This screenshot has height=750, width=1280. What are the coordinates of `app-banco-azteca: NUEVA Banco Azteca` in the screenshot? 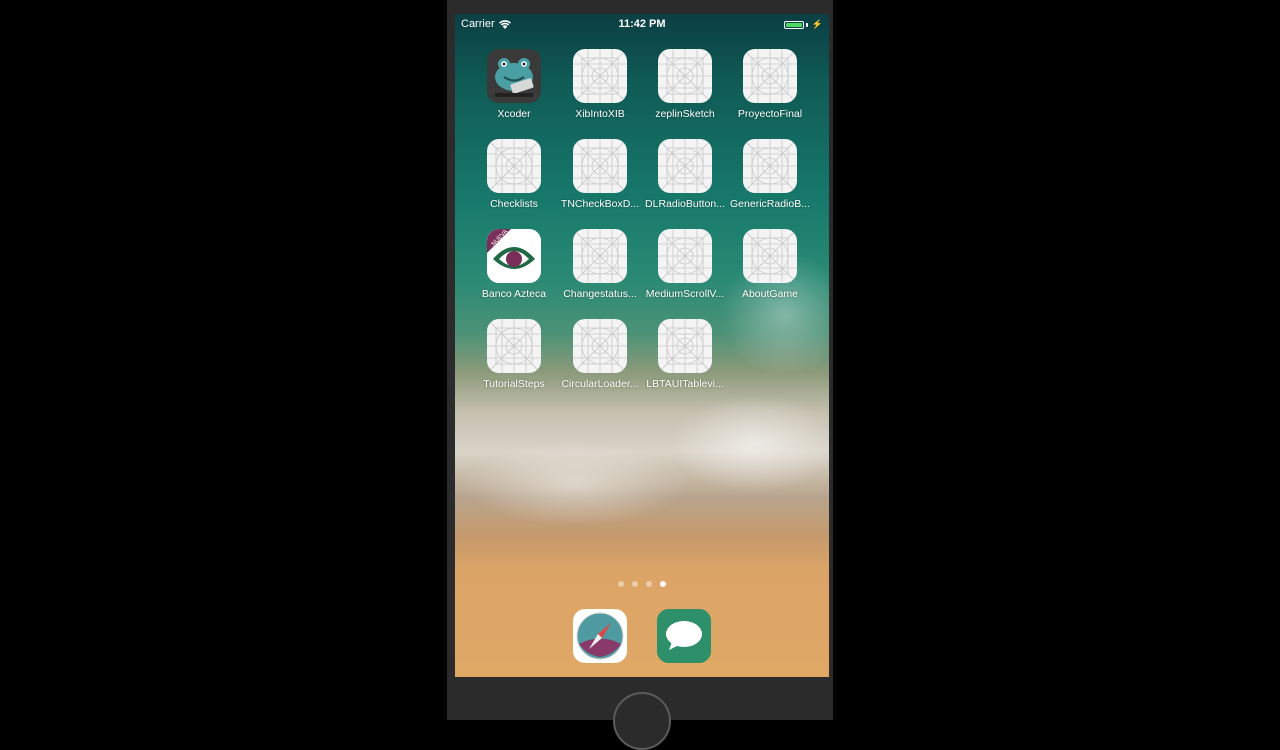 It's located at (514, 264).